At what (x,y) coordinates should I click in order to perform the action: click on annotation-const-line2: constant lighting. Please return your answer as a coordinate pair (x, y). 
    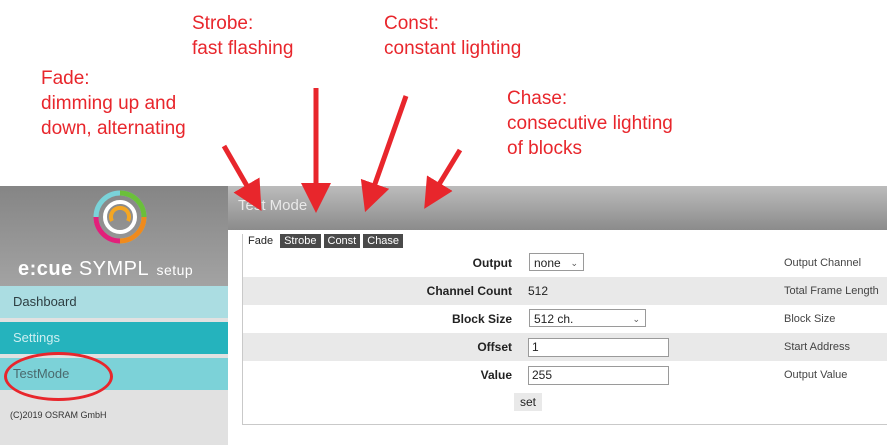
    Looking at the image, I should click on (453, 48).